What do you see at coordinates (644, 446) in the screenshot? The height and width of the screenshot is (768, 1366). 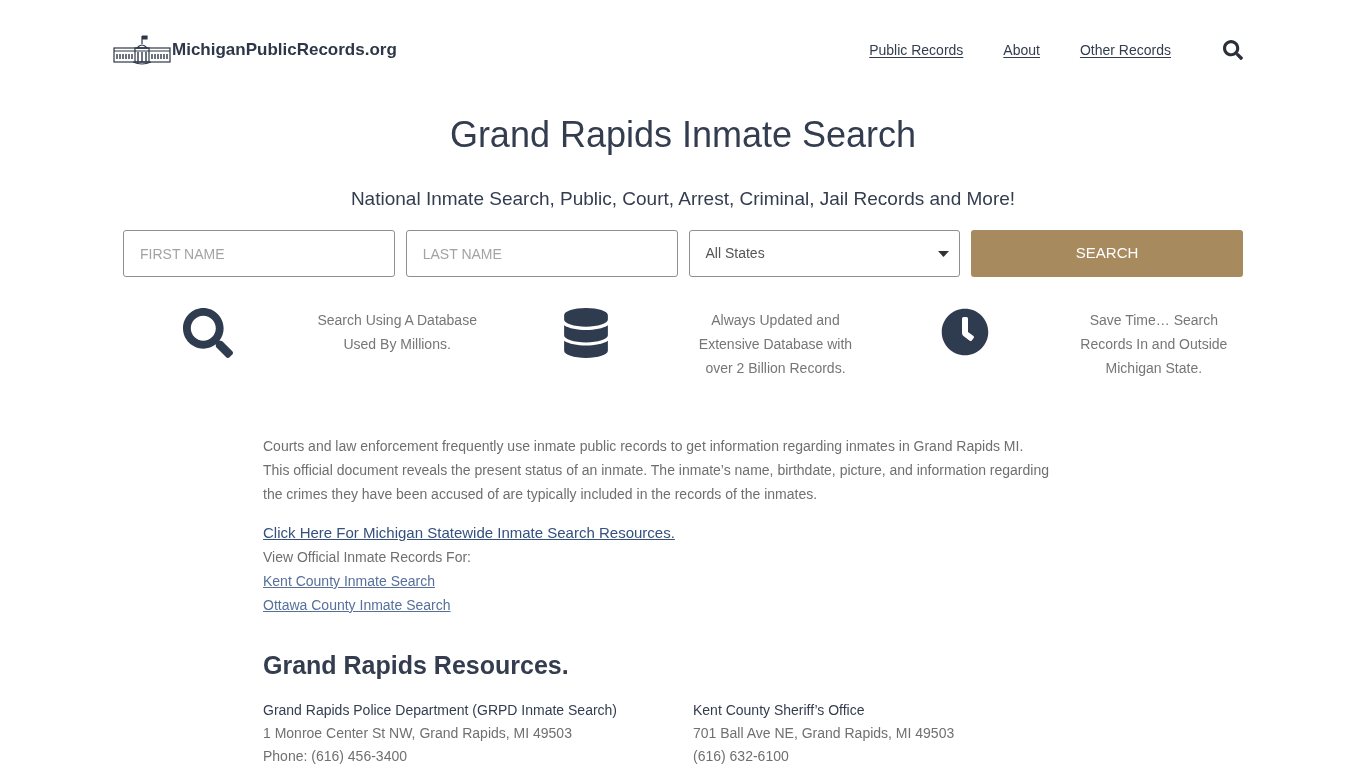 I see `intro-paragraph: Courts and law enforcement frequently use inmate public records to get information regarding inmates in Grand Rapids MI.` at bounding box center [644, 446].